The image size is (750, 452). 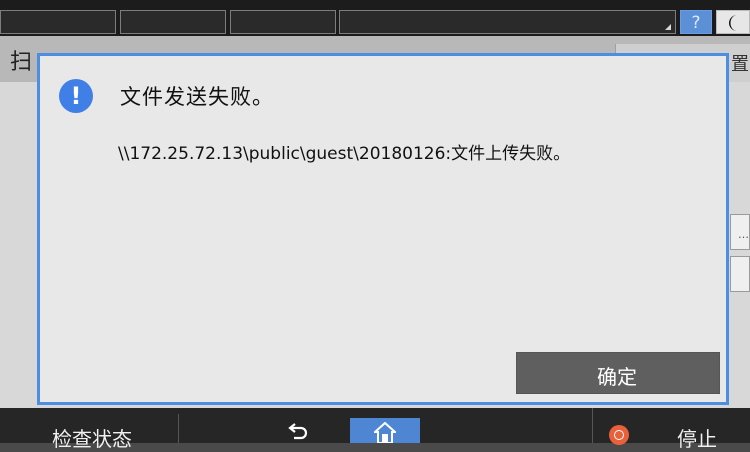 What do you see at coordinates (671, 429) in the screenshot?
I see `stop-button: 停止` at bounding box center [671, 429].